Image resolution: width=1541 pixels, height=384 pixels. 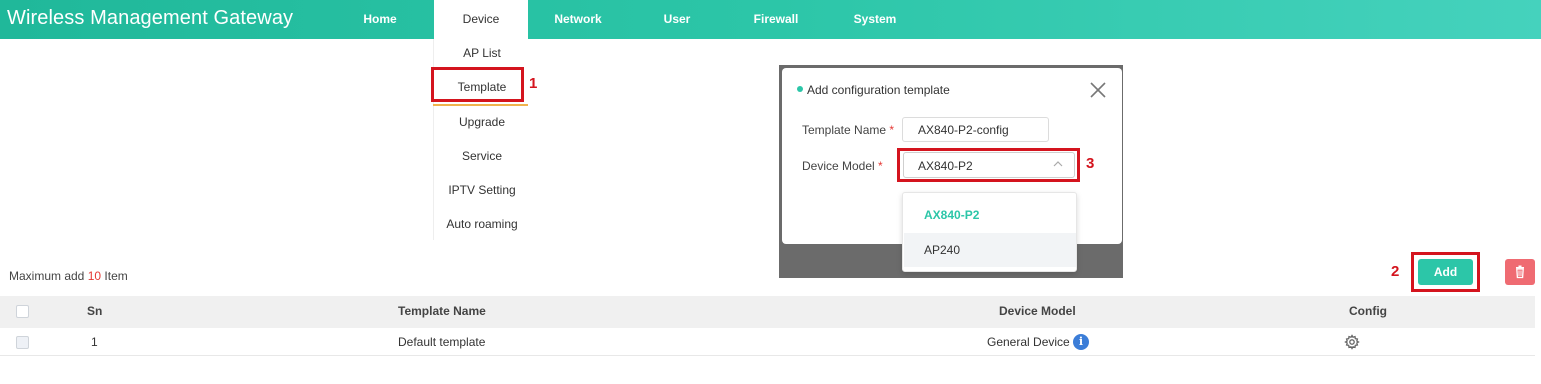 I want to click on submenu-auto-roaming: Auto roaming, so click(x=482, y=224).